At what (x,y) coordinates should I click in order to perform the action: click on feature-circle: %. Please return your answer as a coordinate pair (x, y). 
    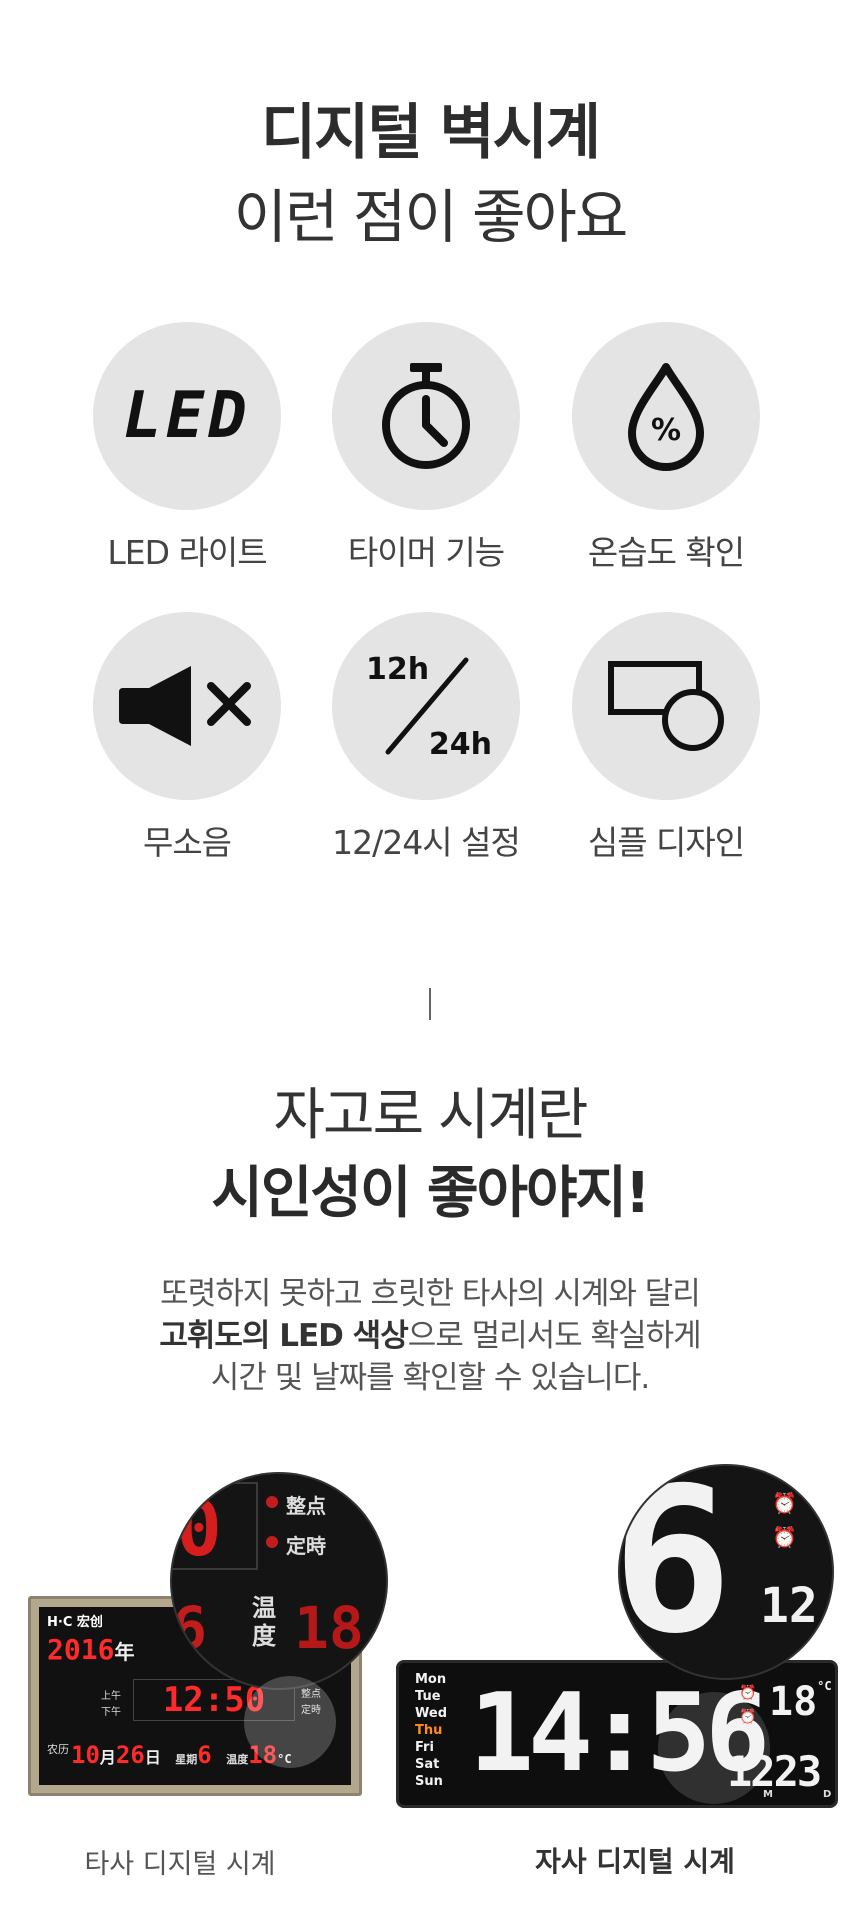
    Looking at the image, I should click on (666, 416).